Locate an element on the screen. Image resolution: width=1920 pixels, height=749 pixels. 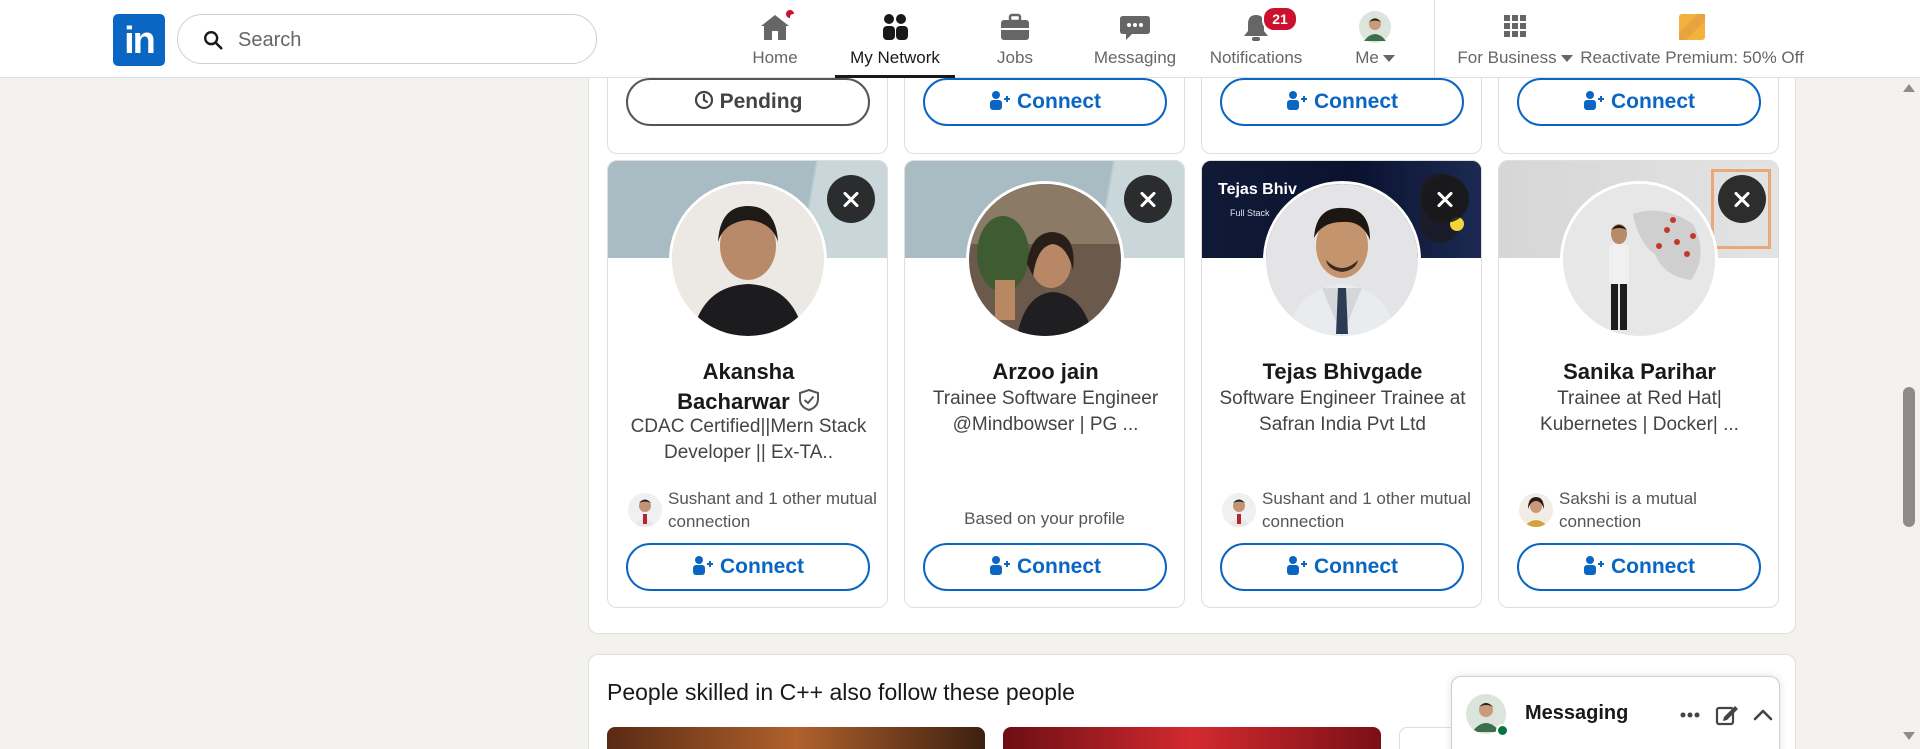
nav-for-business: For Business is located at coordinates (1515, 39).